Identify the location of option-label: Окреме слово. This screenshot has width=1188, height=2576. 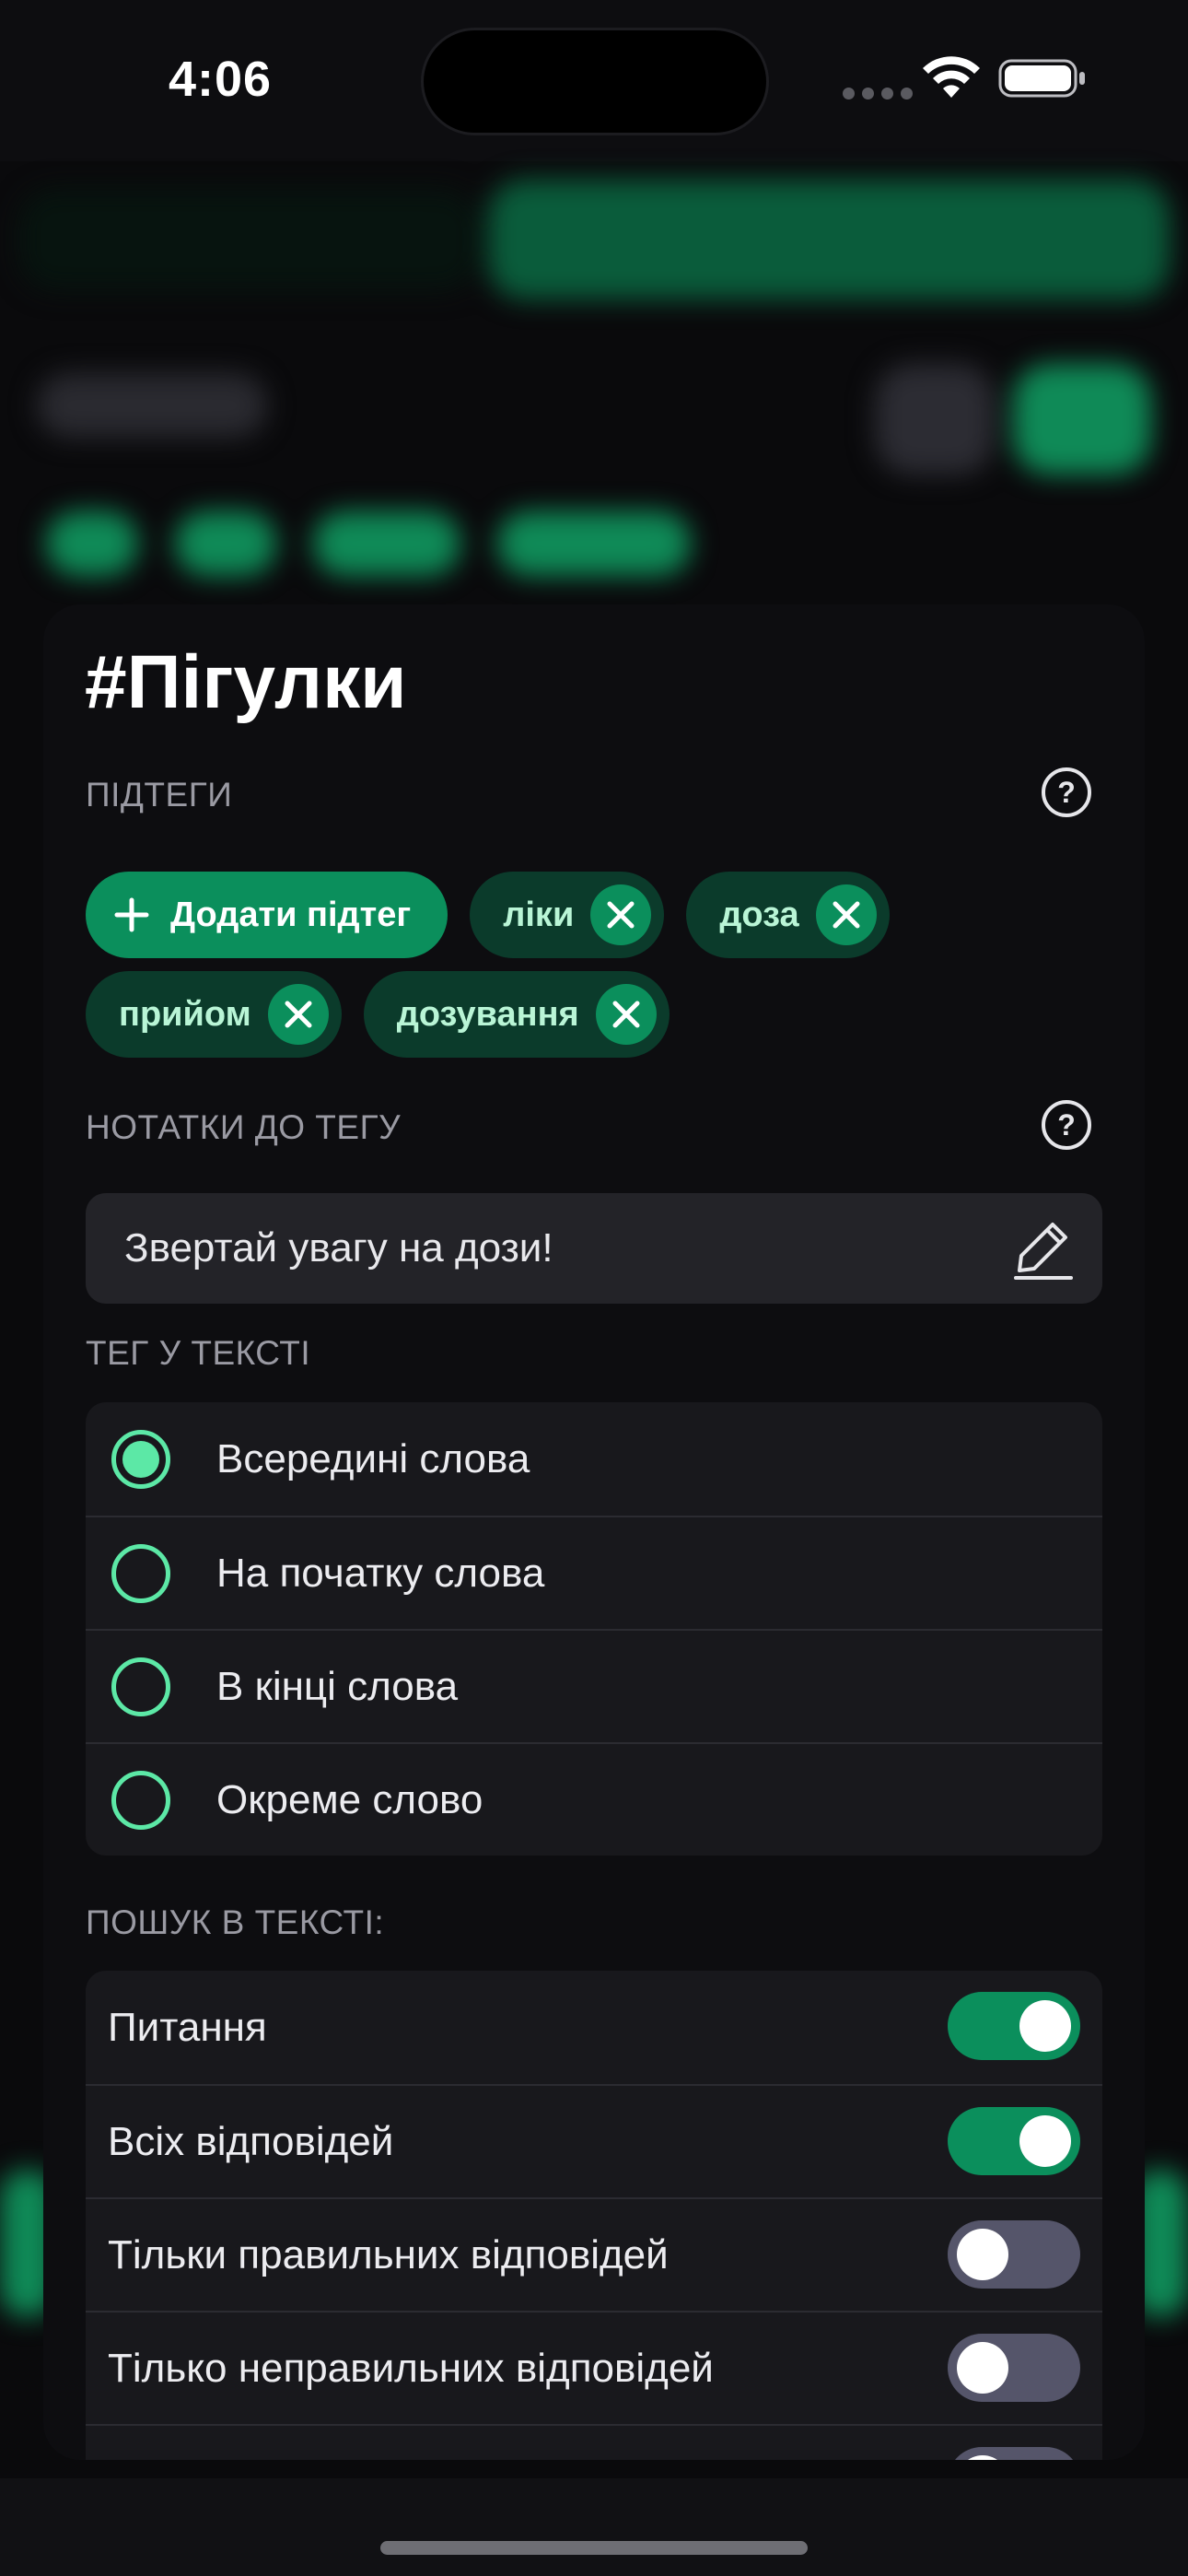
(349, 1799).